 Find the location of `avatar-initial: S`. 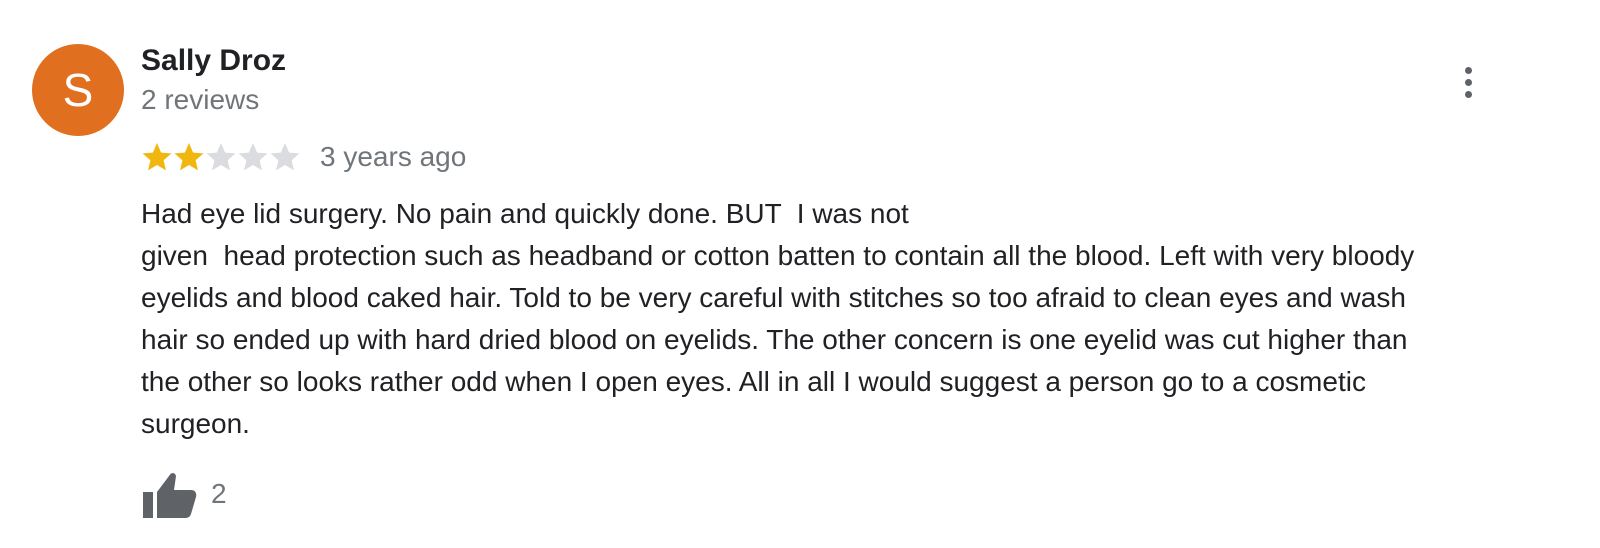

avatar-initial: S is located at coordinates (78, 90).